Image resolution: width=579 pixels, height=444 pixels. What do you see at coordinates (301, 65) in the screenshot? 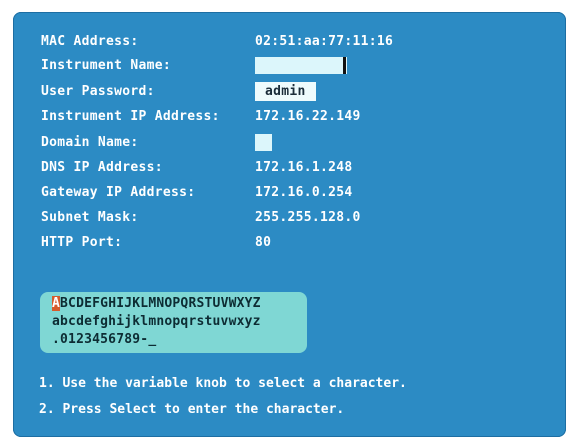
I see `instrument-name-field` at bounding box center [301, 65].